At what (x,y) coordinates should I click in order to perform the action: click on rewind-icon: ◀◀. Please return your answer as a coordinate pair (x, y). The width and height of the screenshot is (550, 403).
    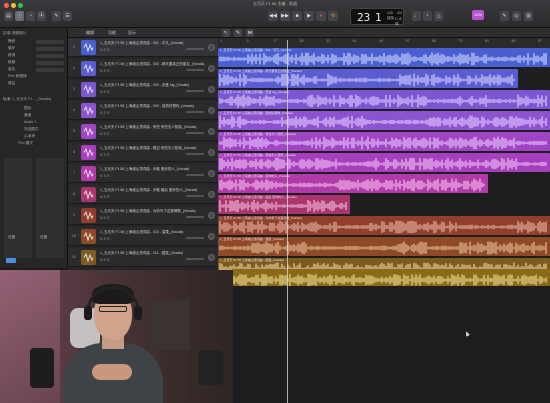
    Looking at the image, I should click on (273, 16).